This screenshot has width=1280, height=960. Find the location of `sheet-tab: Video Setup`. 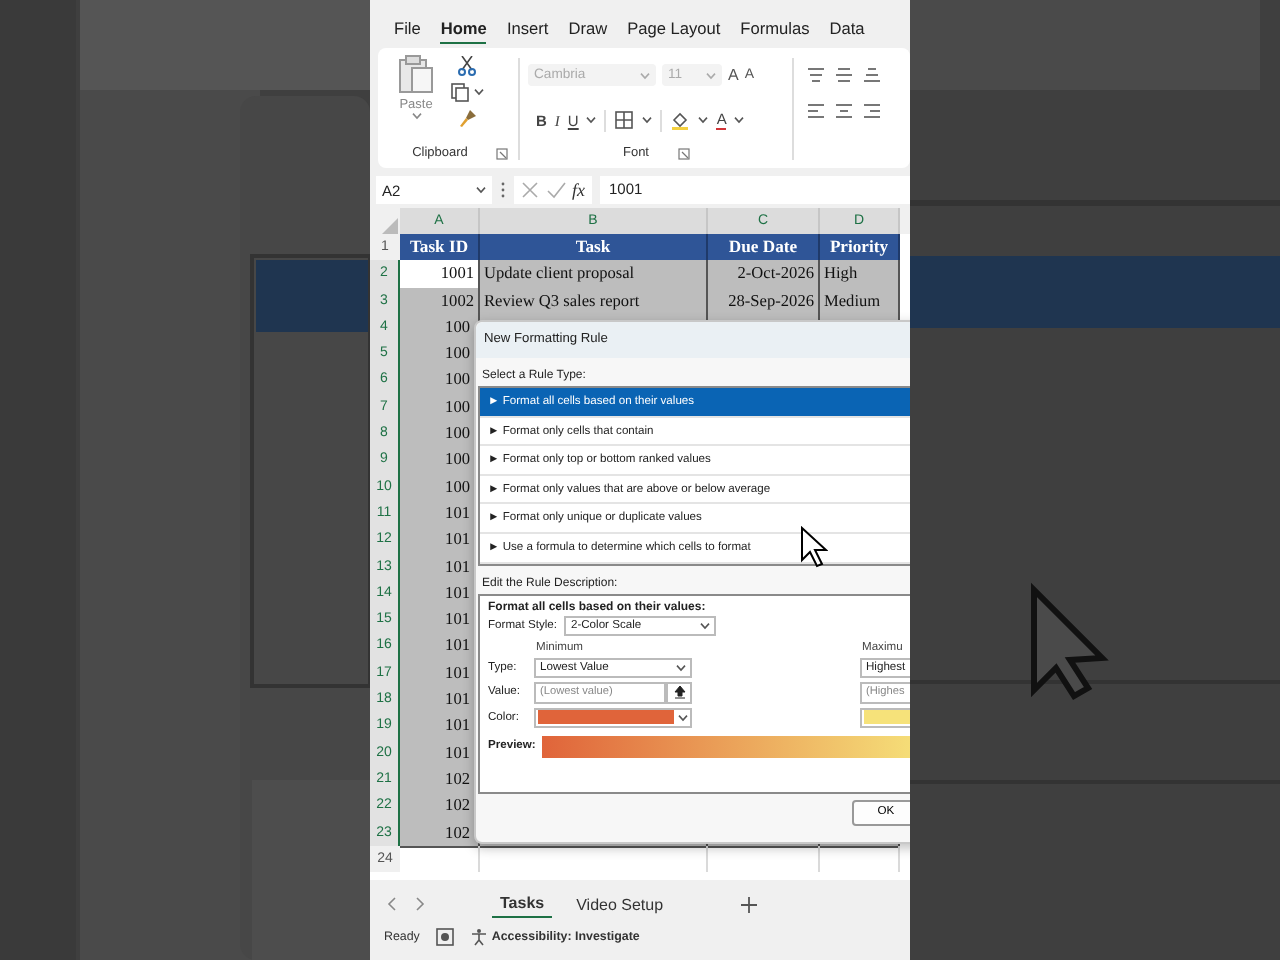

sheet-tab: Video Setup is located at coordinates (620, 904).